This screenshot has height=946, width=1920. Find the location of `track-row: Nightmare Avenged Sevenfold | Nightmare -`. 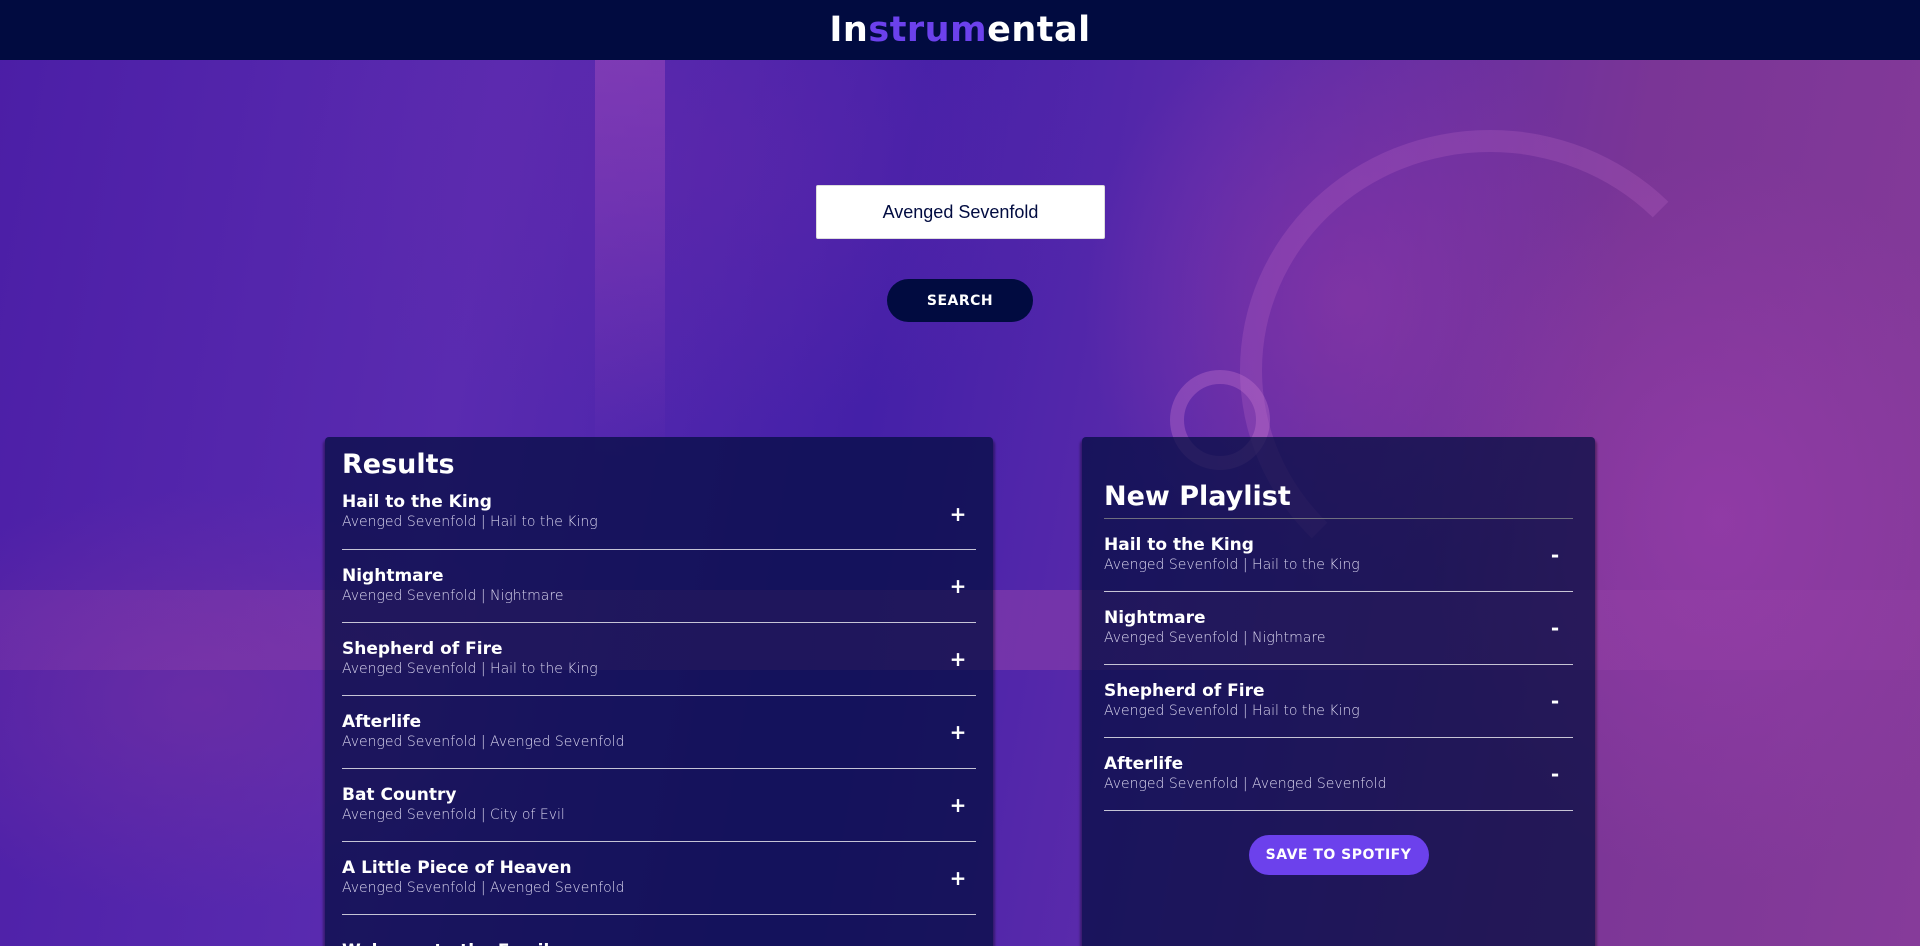

track-row: Nightmare Avenged Sevenfold | Nightmare - is located at coordinates (1338, 628).